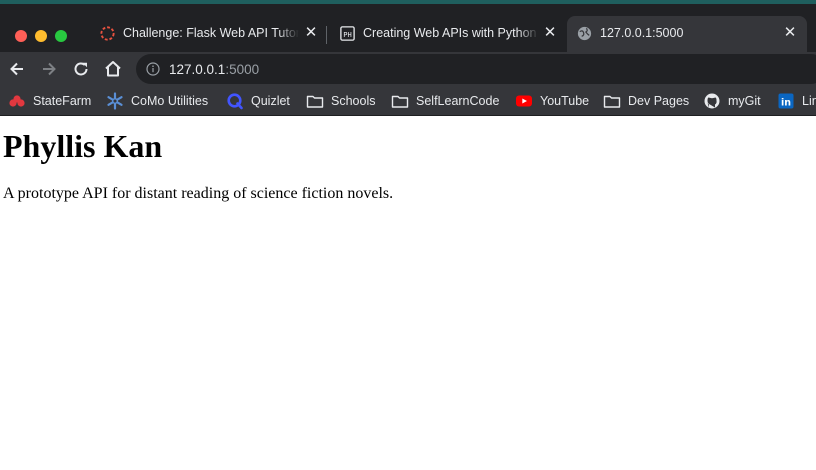 Image resolution: width=816 pixels, height=470 pixels. I want to click on bookmark-label: myGit, so click(744, 101).